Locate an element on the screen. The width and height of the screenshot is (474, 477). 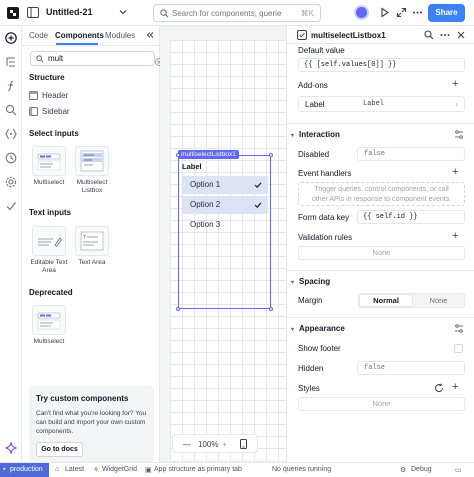
form-data-key-input: {{ self.id }} is located at coordinates (411, 217).